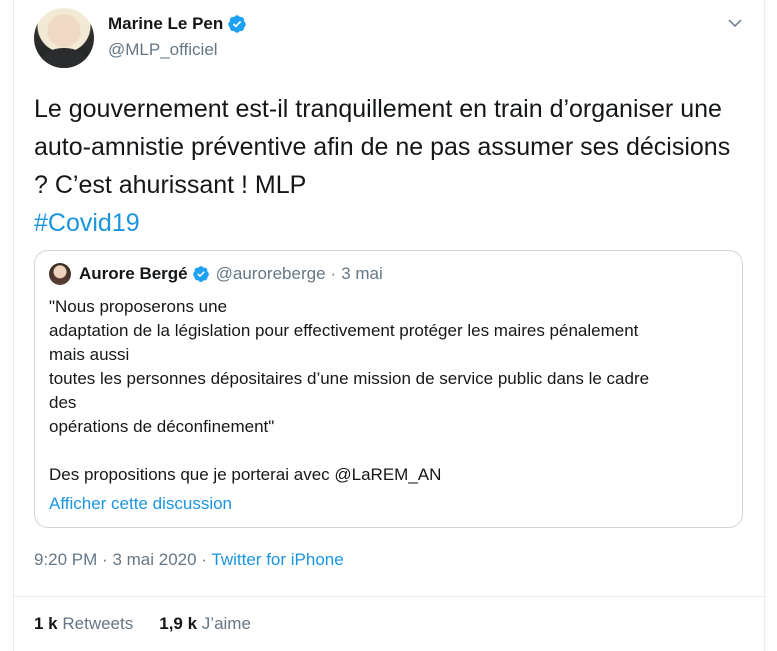 This screenshot has height=651, width=777. What do you see at coordinates (389, 596) in the screenshot?
I see `divider` at bounding box center [389, 596].